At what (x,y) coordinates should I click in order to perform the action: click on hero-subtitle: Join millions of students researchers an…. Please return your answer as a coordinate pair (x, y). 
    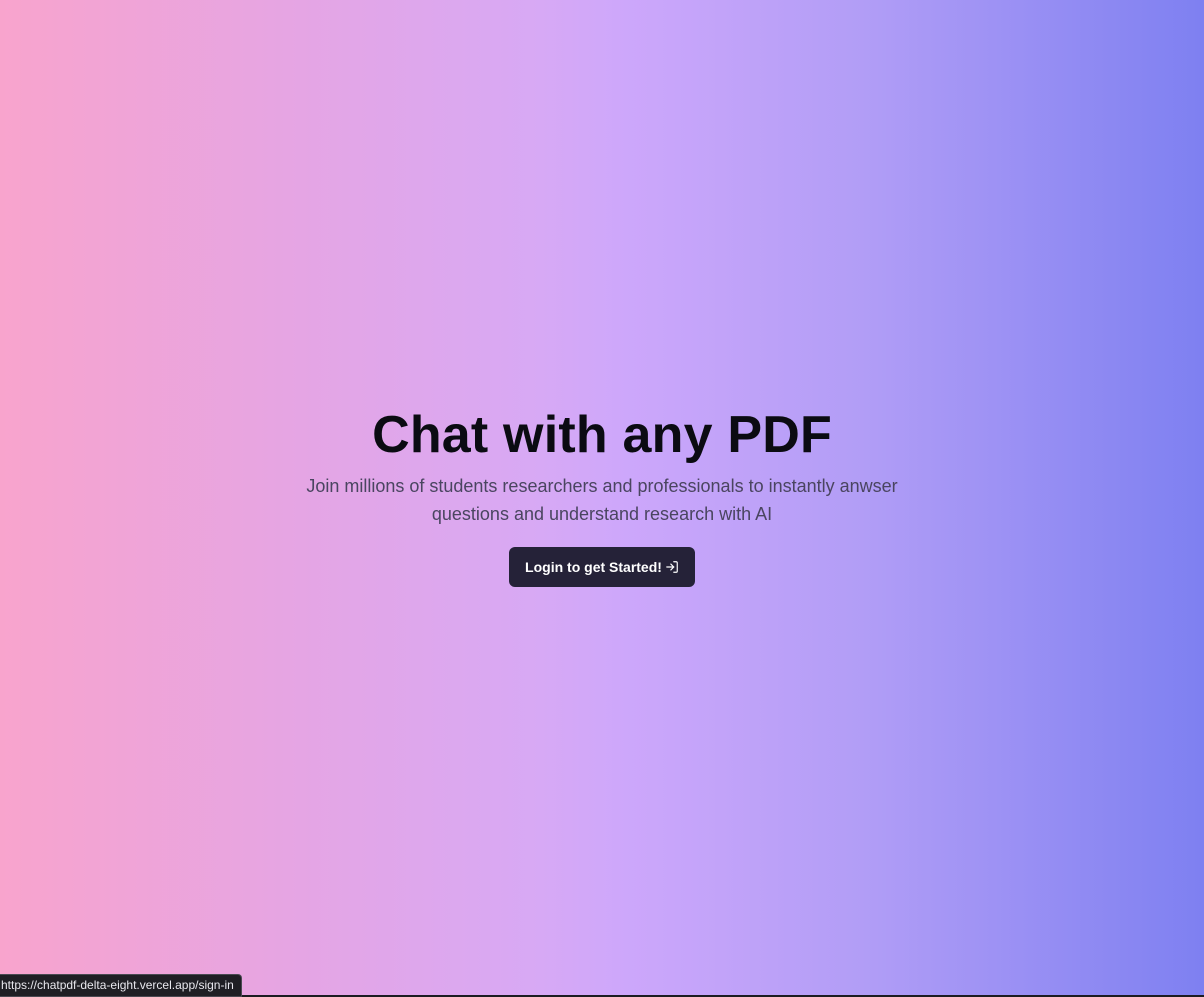
    Looking at the image, I should click on (602, 500).